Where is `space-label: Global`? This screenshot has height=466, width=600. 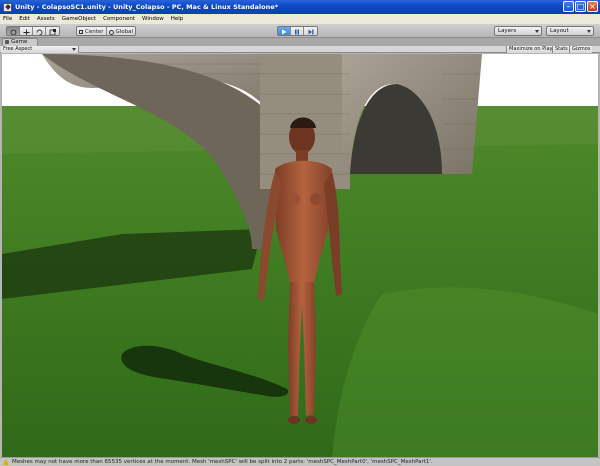 space-label: Global is located at coordinates (124, 32).